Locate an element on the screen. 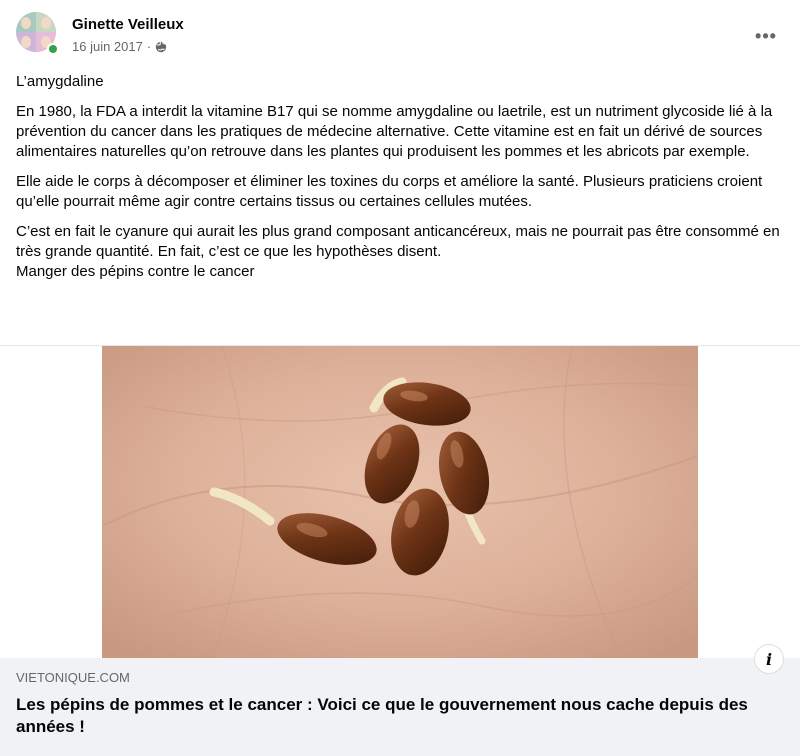 The height and width of the screenshot is (756, 800). post-header: Ginette Veilleux 16 juin 2017 · ••• is located at coordinates (400, 37).